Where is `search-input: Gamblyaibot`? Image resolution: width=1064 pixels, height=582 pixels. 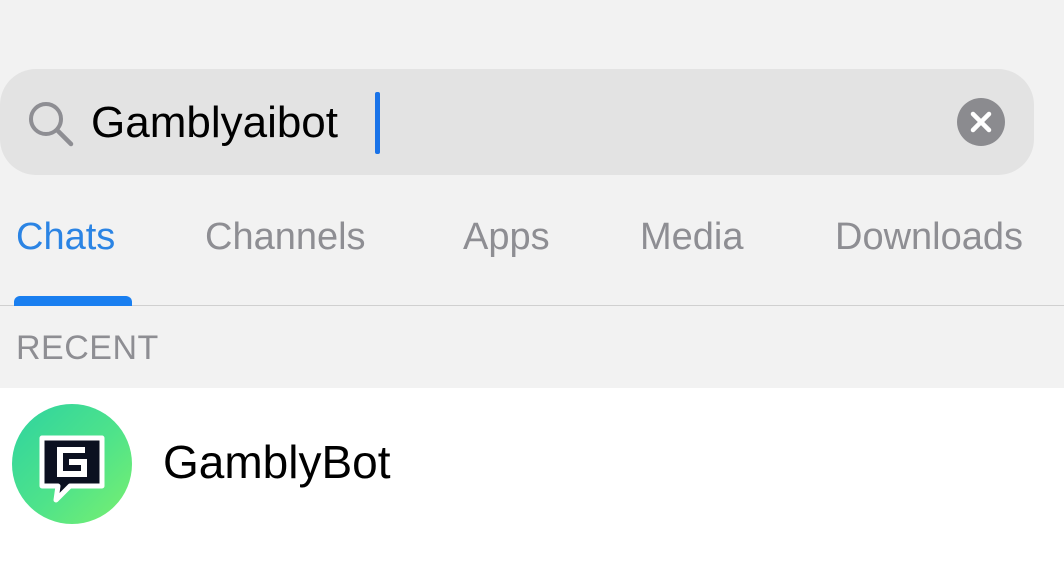
search-input: Gamblyaibot is located at coordinates (214, 123).